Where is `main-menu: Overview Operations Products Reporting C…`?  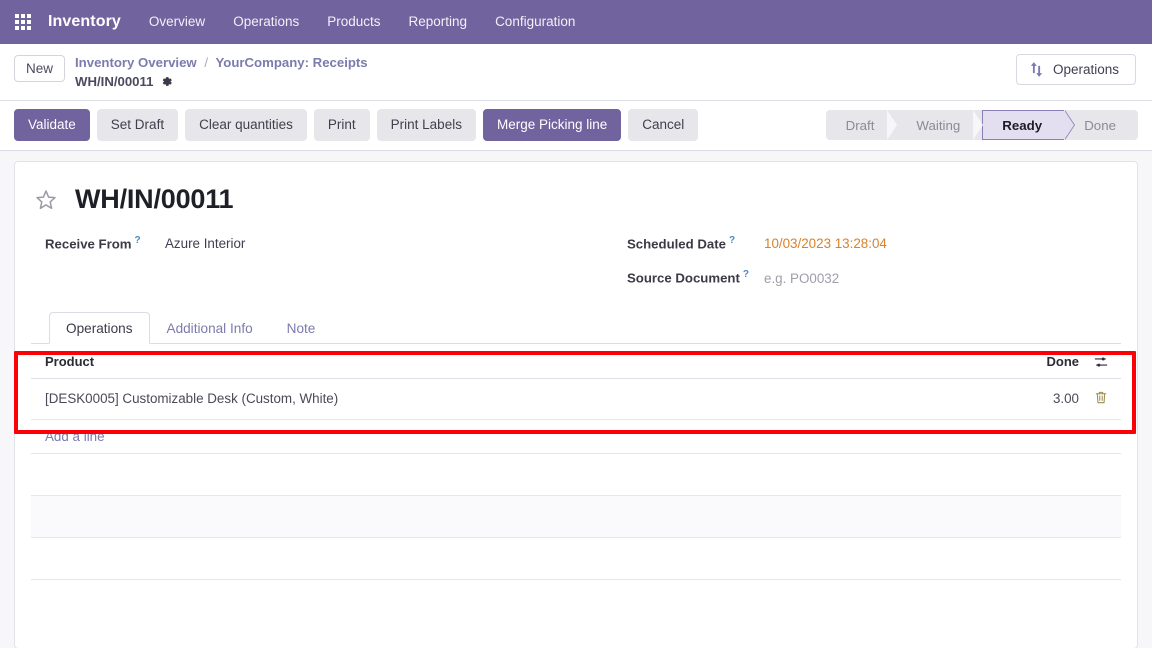 main-menu: Overview Operations Products Reporting C… is located at coordinates (362, 22).